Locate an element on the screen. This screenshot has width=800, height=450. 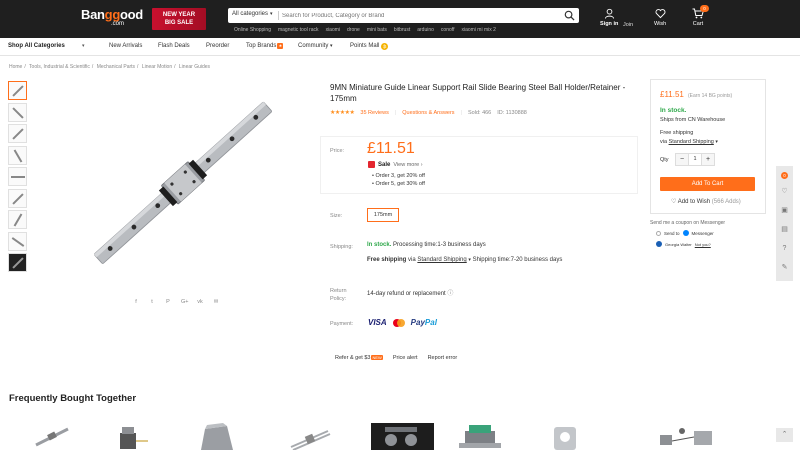
rail-notification-badge: 0 is located at coordinates (784, 175).